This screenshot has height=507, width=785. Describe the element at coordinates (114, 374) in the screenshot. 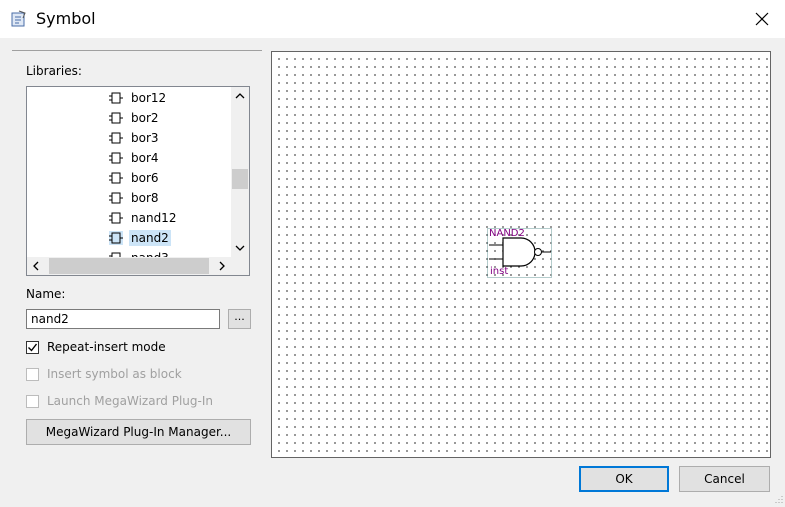

I see `insert-as-block-label: Insert symbol as block` at that location.